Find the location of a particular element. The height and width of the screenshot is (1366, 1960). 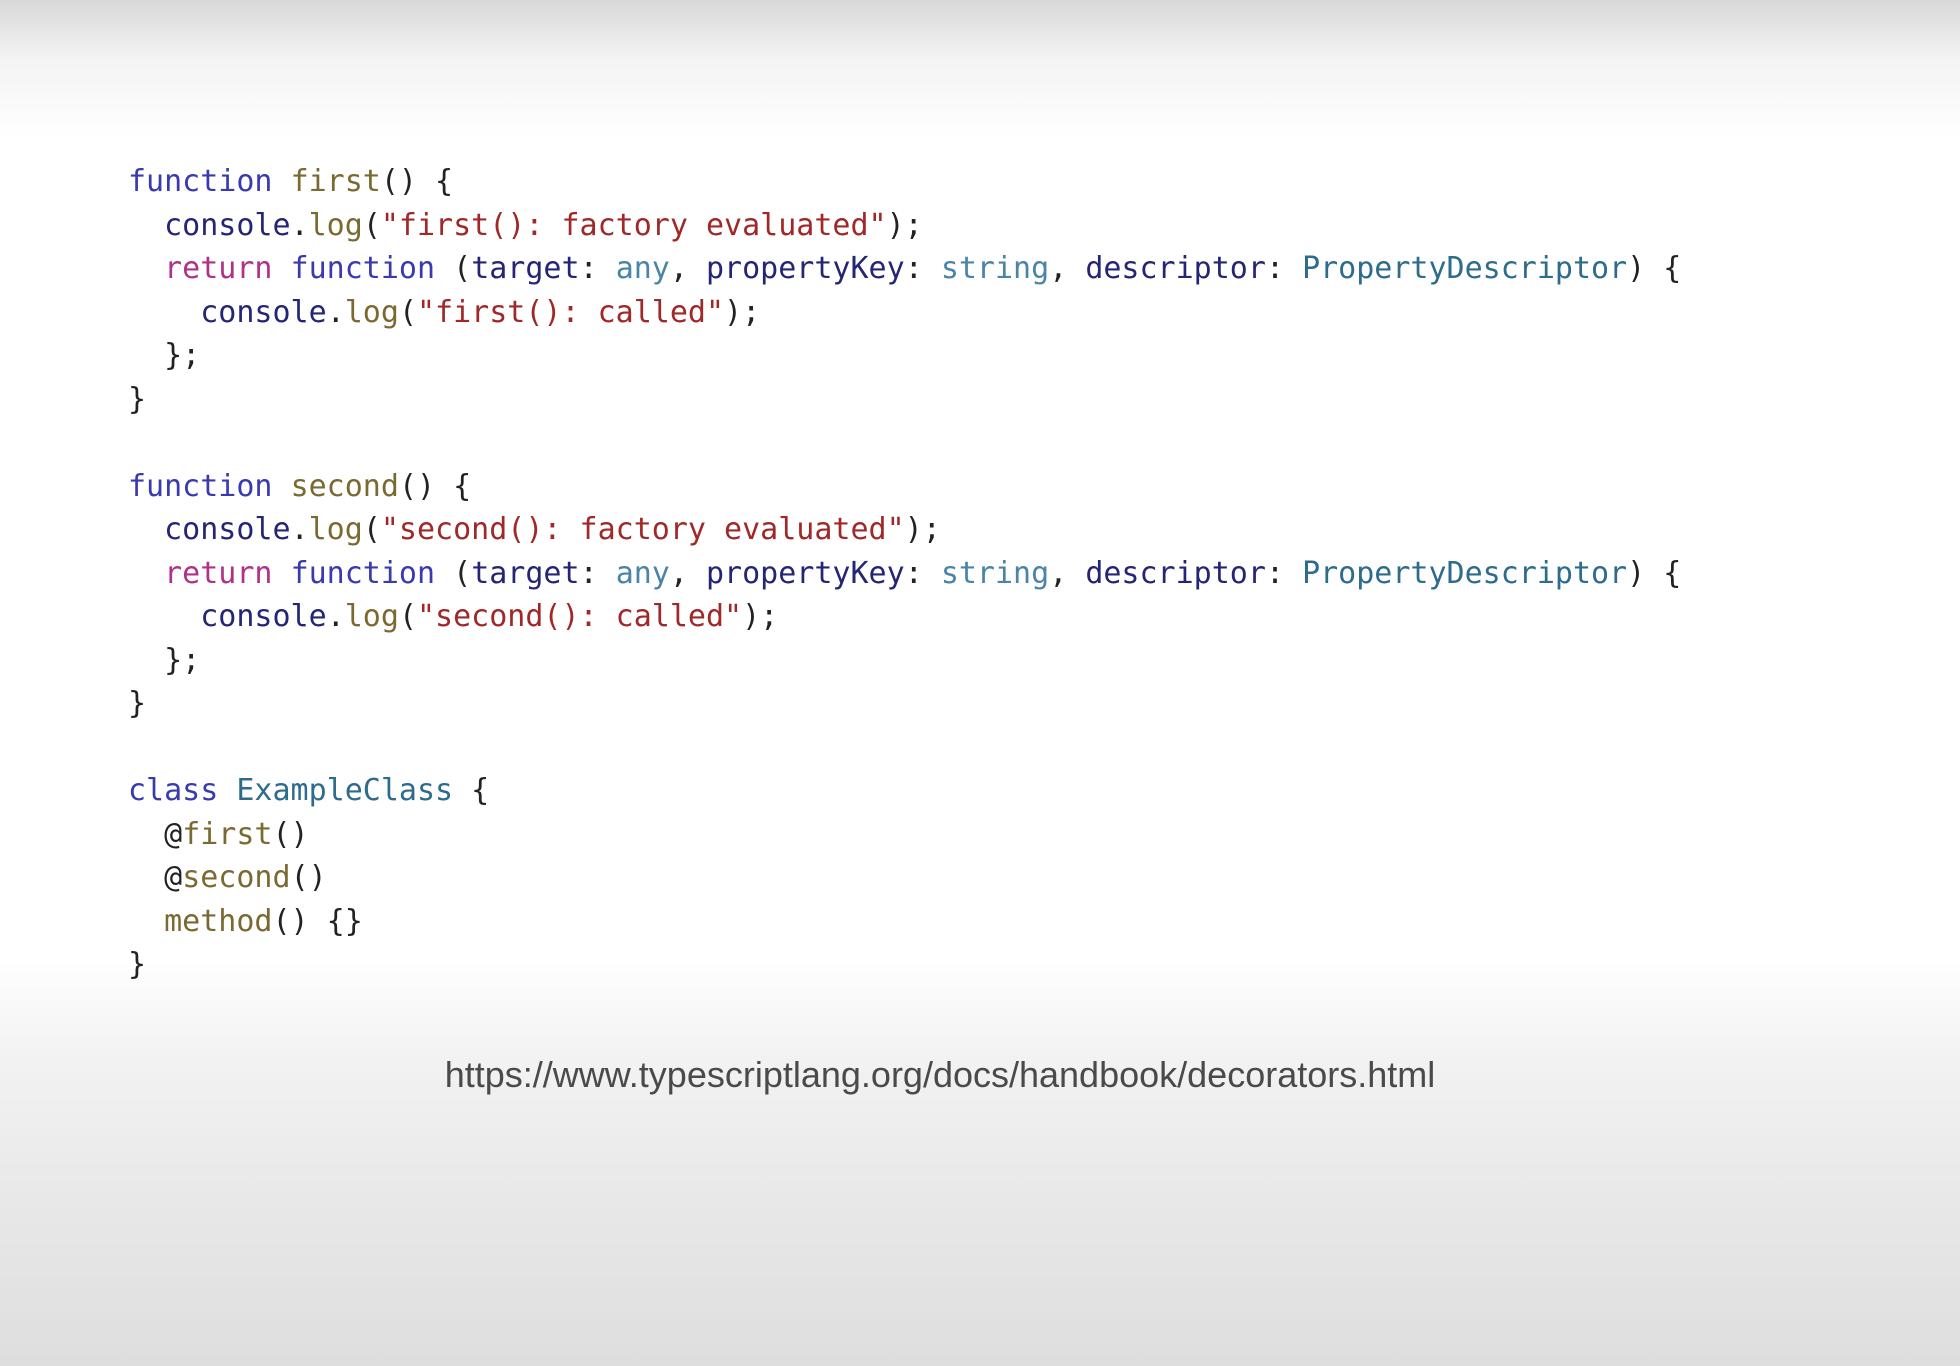

code-token: propertyKey is located at coordinates (805, 573).